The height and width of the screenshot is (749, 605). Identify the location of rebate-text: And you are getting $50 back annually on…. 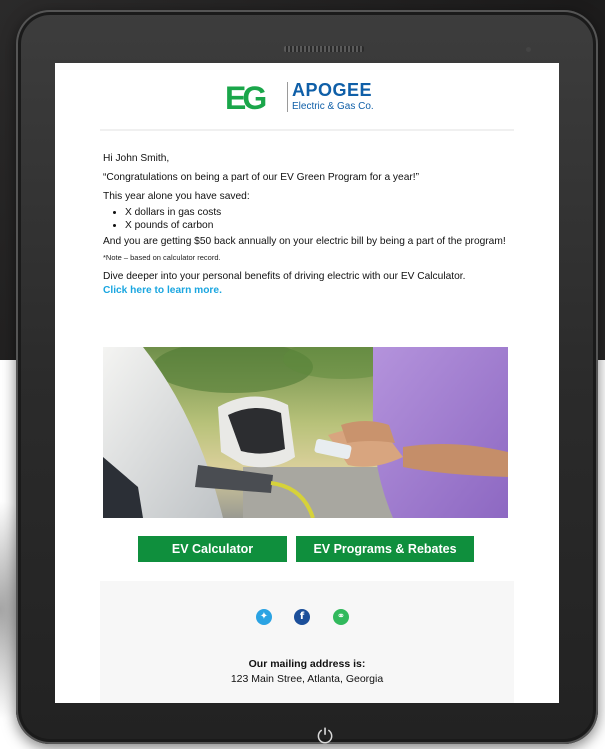
(304, 241).